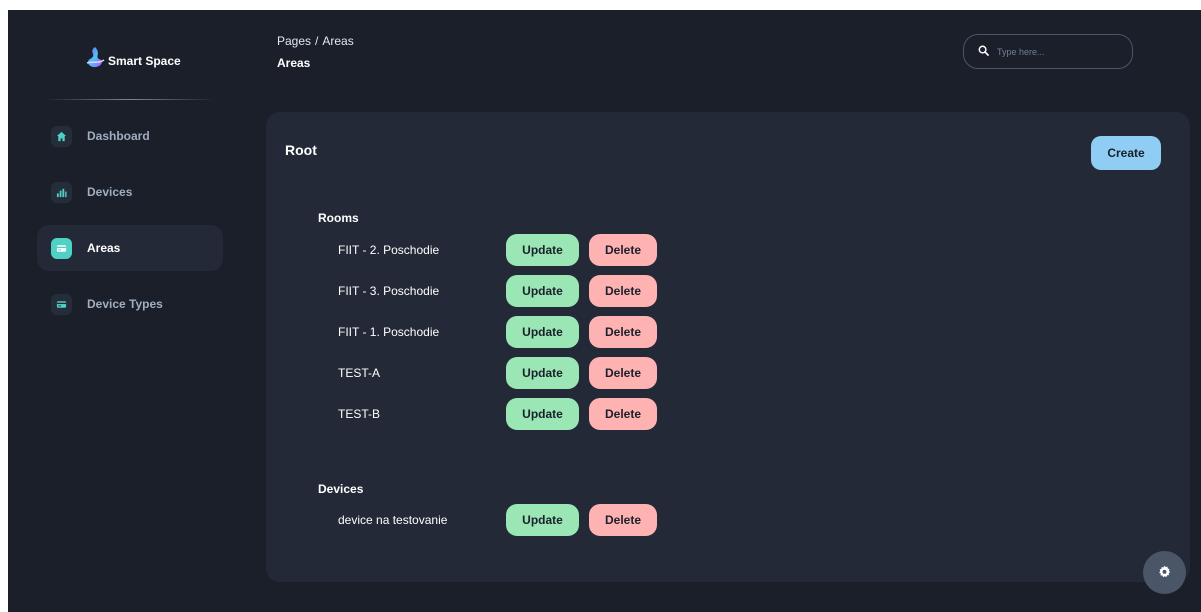  I want to click on sidebar-item-device-types: Device Types, so click(130, 304).